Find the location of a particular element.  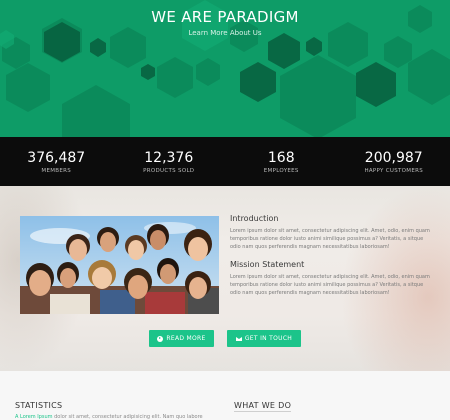

play-circle-icon is located at coordinates (160, 338).